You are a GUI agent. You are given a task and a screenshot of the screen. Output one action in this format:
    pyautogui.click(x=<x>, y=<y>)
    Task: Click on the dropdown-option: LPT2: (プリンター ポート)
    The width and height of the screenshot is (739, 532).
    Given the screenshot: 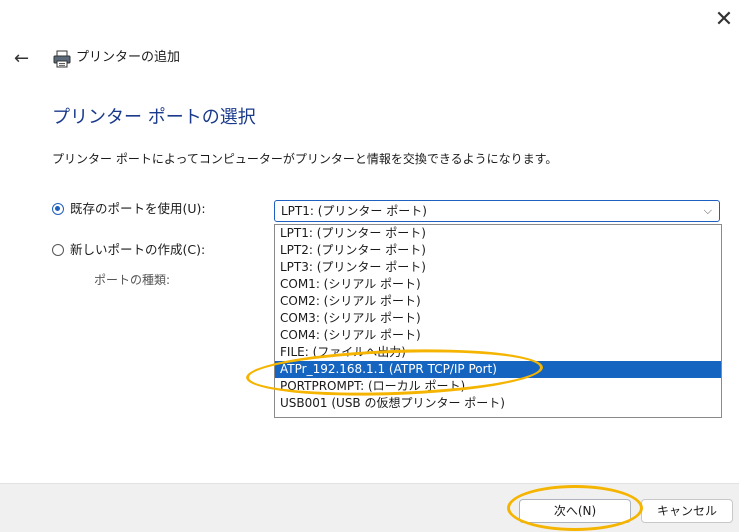 What is the action you would take?
    pyautogui.click(x=498, y=250)
    